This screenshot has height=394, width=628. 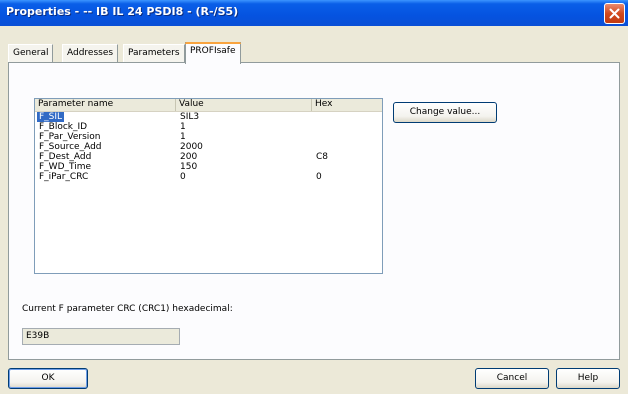 What do you see at coordinates (208, 157) in the screenshot?
I see `table-row: F_Dest_Add 200 C8` at bounding box center [208, 157].